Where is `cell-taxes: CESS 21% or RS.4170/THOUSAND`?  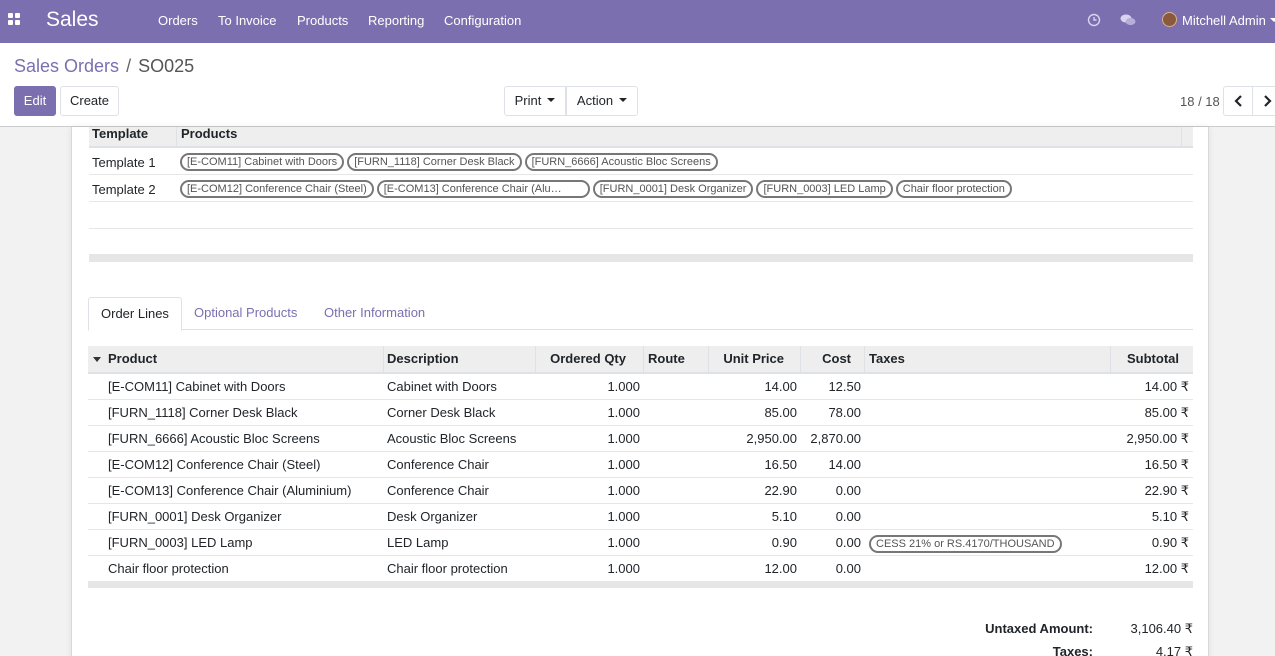
cell-taxes: CESS 21% or RS.4170/THOUSAND is located at coordinates (988, 543).